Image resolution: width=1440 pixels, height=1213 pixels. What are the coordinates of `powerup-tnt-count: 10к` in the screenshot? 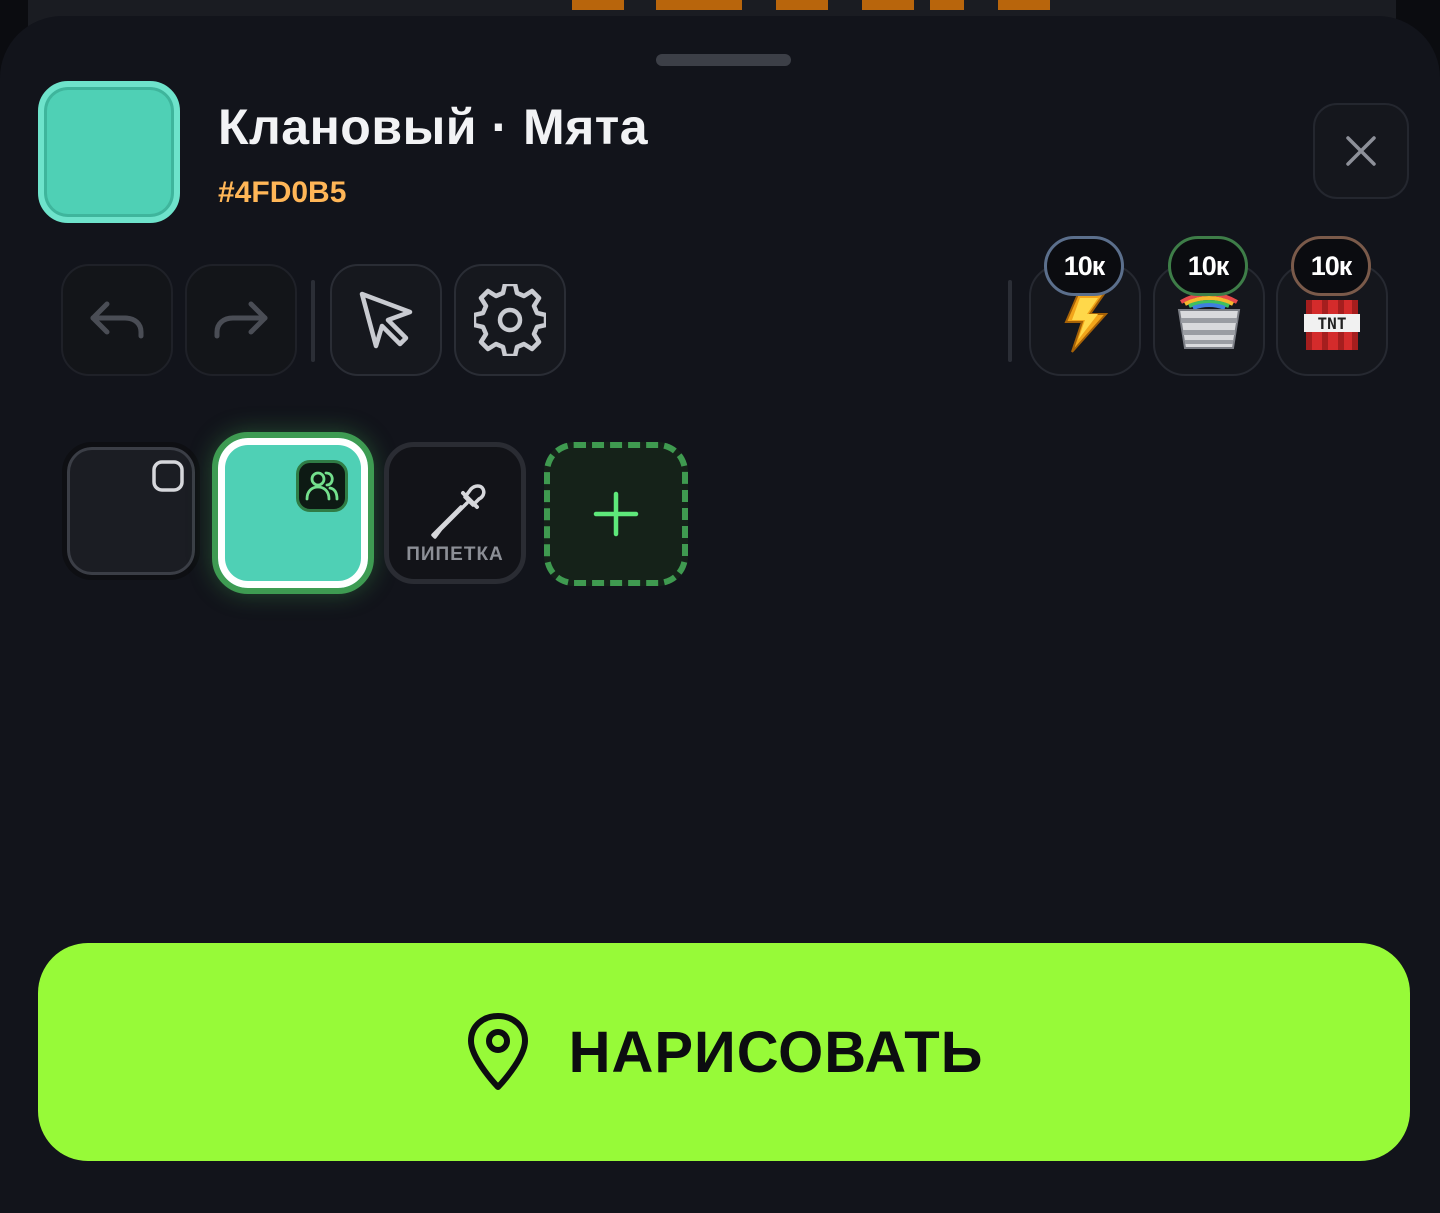 It's located at (1331, 266).